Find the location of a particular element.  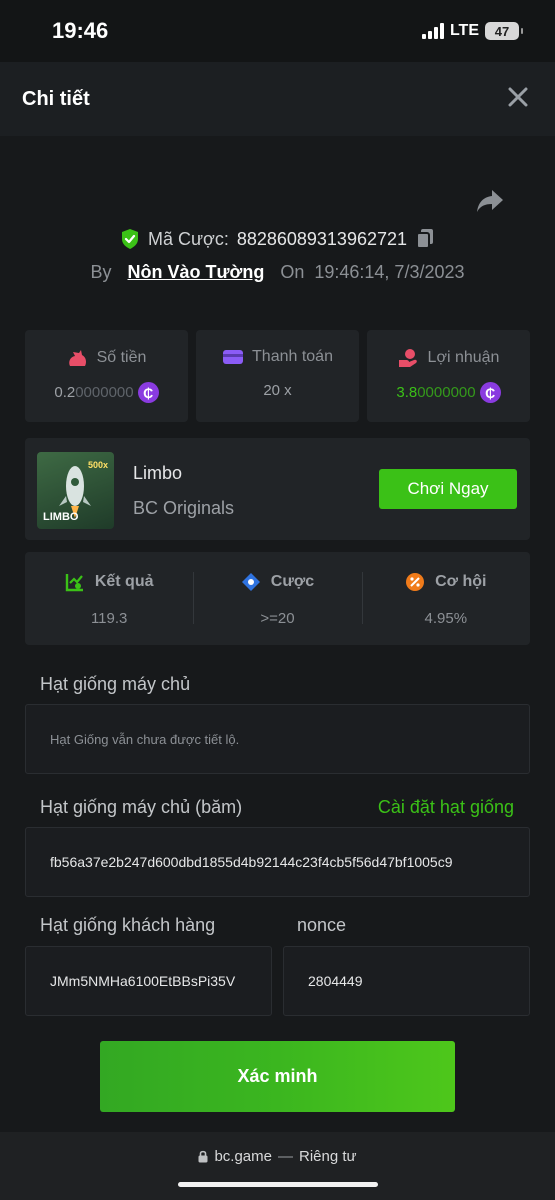

close-icon is located at coordinates (518, 97).